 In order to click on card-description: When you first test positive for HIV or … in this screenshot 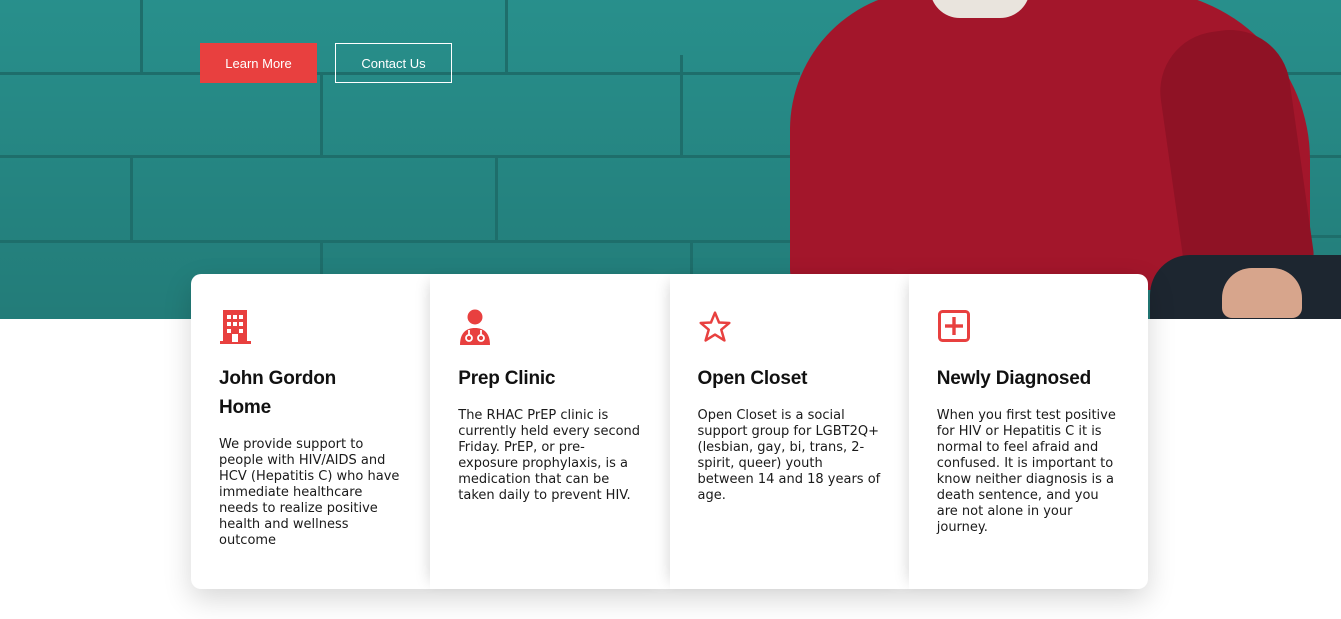, I will do `click(1026, 471)`.